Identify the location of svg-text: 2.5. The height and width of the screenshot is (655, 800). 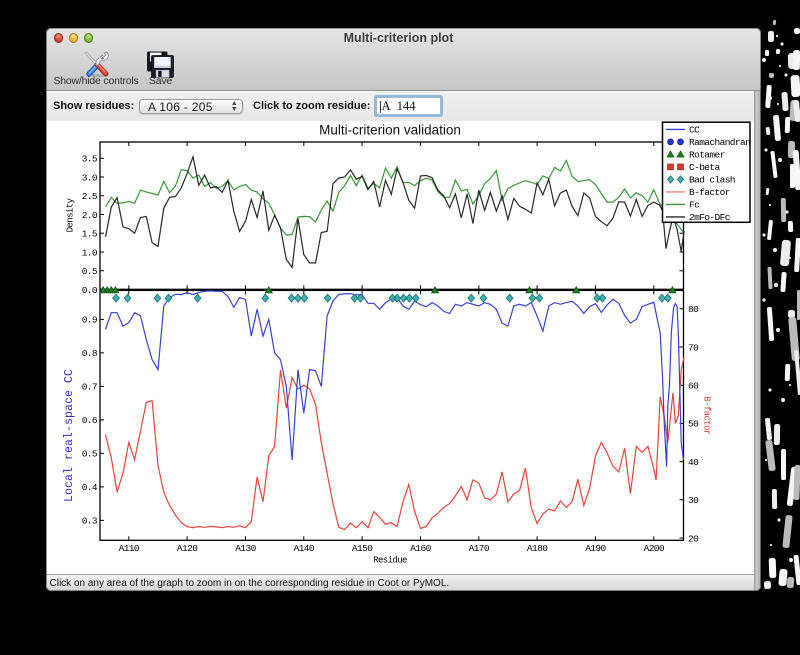
(90, 196).